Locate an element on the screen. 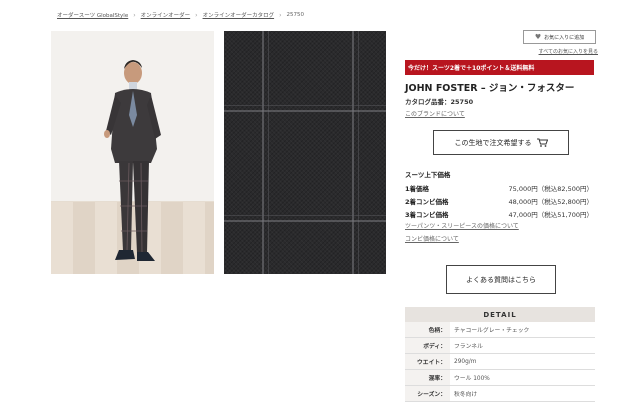  detail-label: 色柄： is located at coordinates (427, 329).